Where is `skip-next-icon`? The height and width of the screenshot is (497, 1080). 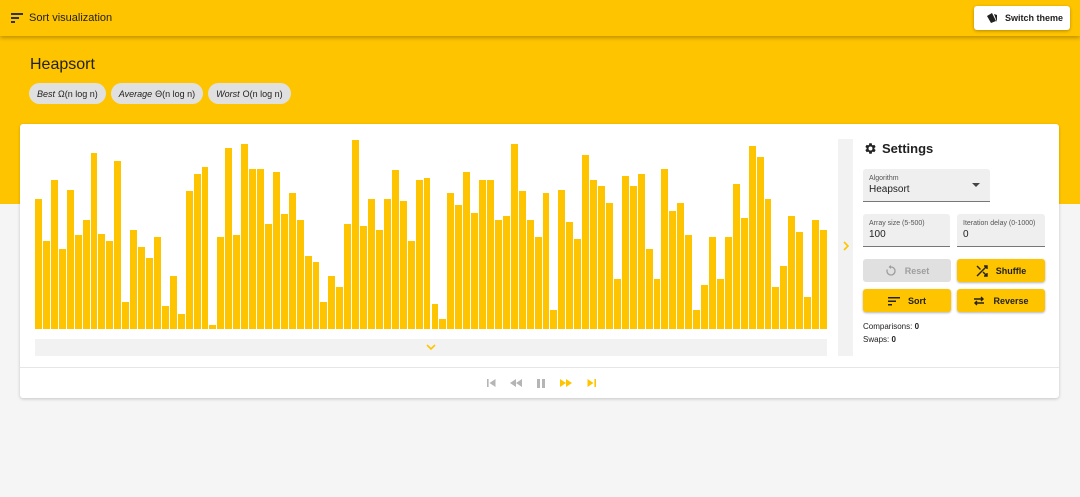
skip-next-icon is located at coordinates (591, 383).